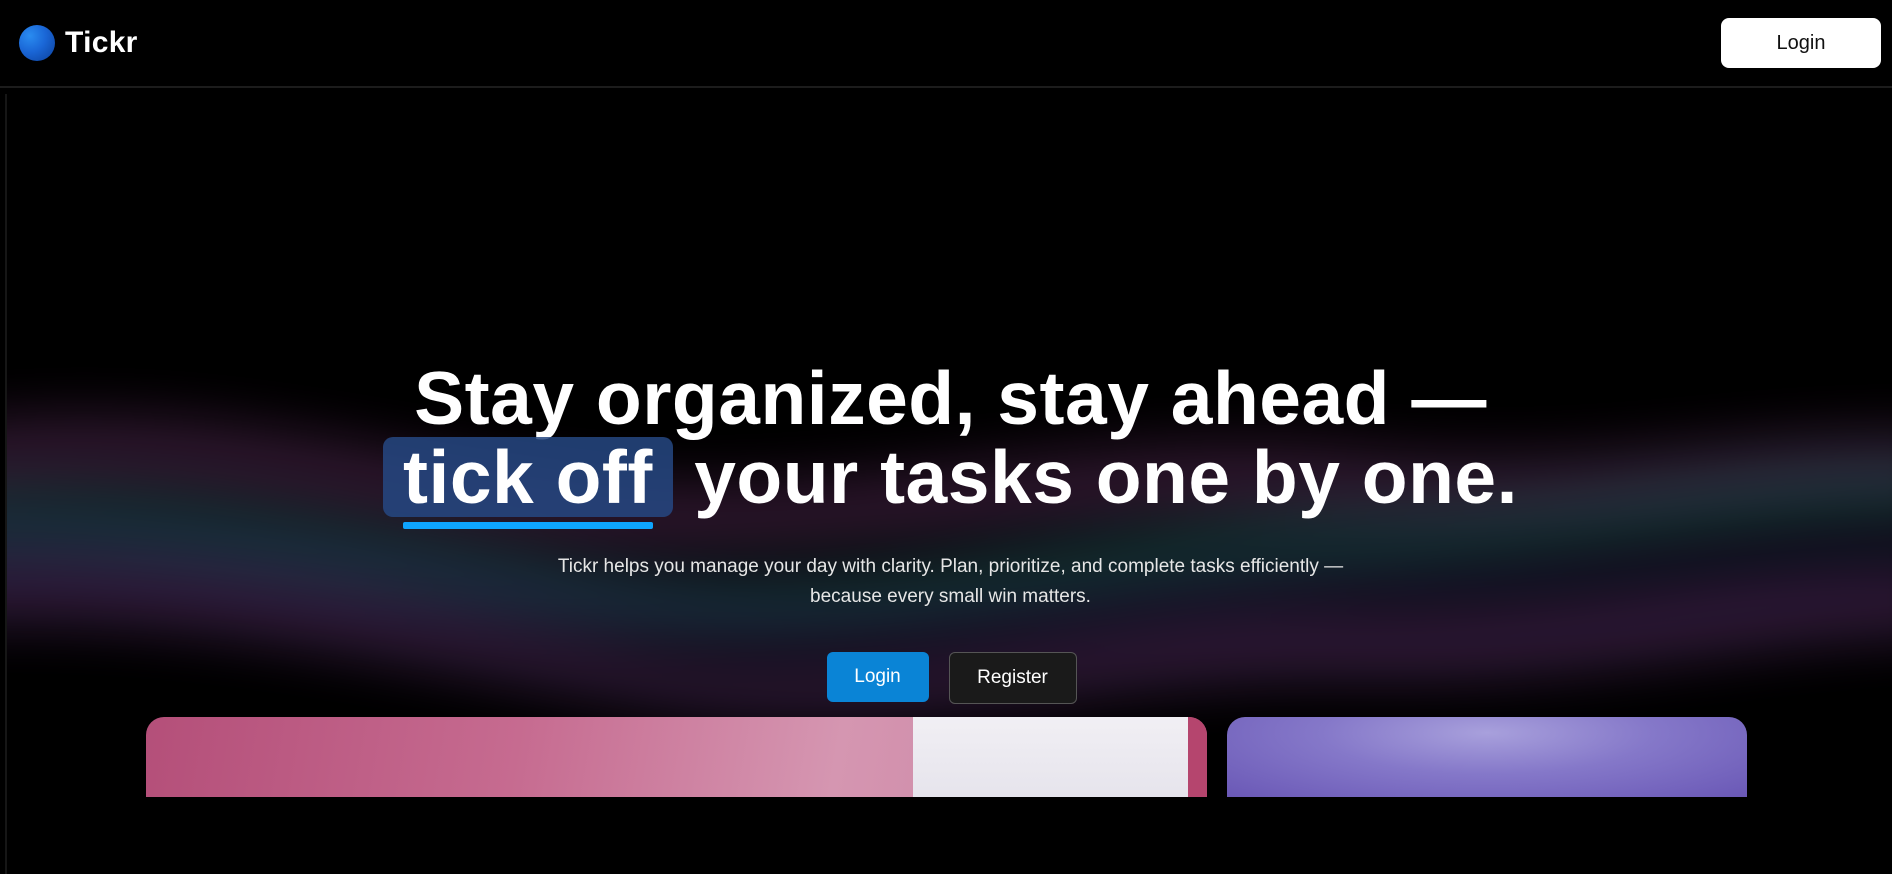  Describe the element at coordinates (1801, 43) in the screenshot. I see `nav-login-button: Login` at that location.